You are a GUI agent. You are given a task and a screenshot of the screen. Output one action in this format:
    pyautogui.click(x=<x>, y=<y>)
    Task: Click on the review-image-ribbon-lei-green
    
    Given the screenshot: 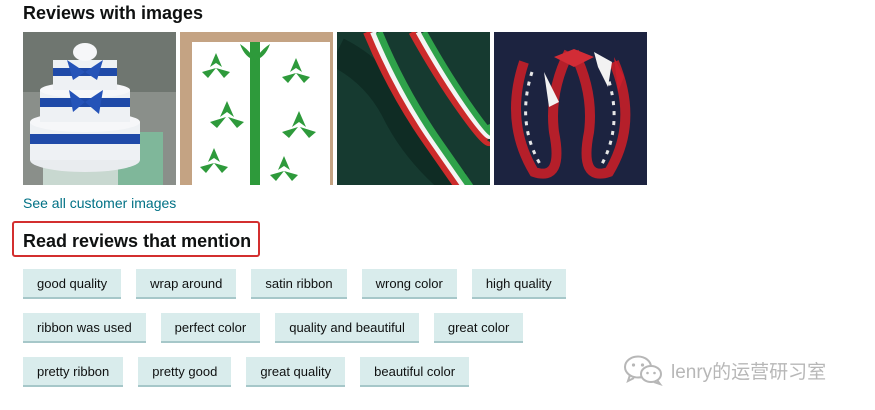 What is the action you would take?
    pyautogui.click(x=413, y=108)
    